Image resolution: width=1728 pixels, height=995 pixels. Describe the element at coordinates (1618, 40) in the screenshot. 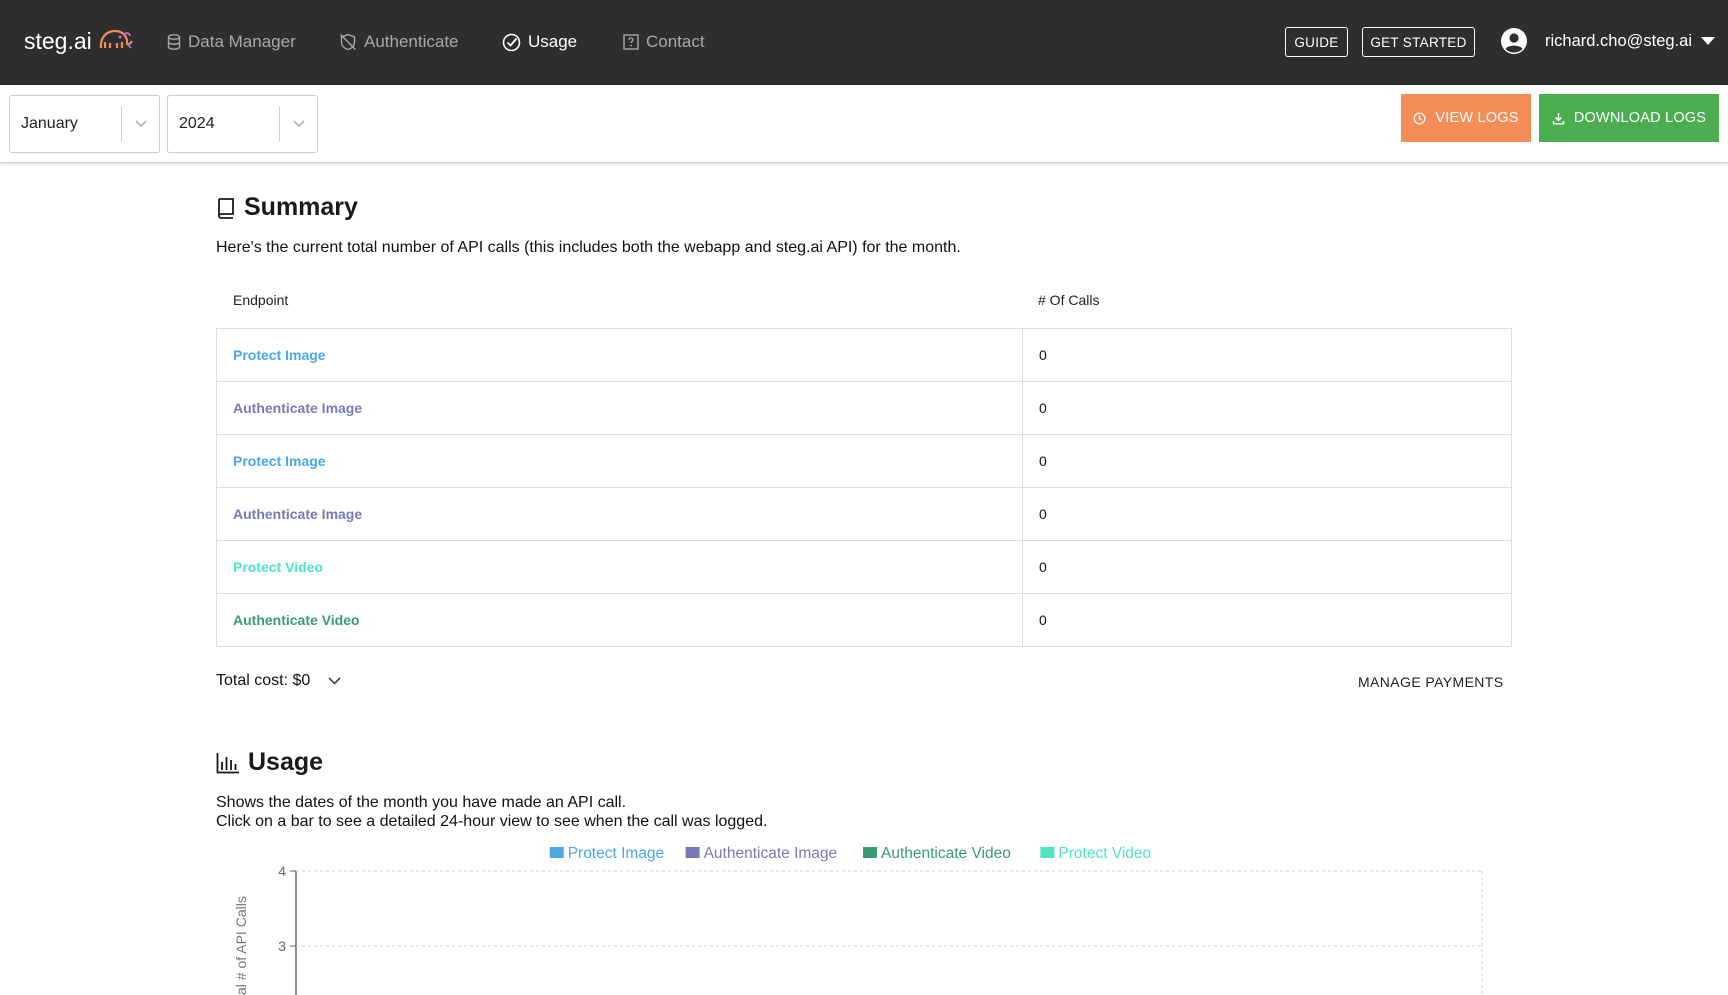

I see `user-email: richard.cho@steg.ai` at that location.